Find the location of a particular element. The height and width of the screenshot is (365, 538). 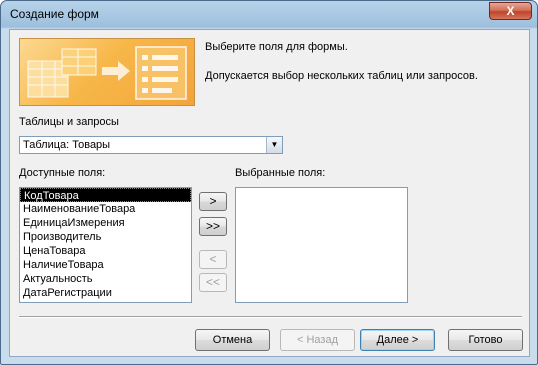

cancel-button: Отмена is located at coordinates (232, 340).